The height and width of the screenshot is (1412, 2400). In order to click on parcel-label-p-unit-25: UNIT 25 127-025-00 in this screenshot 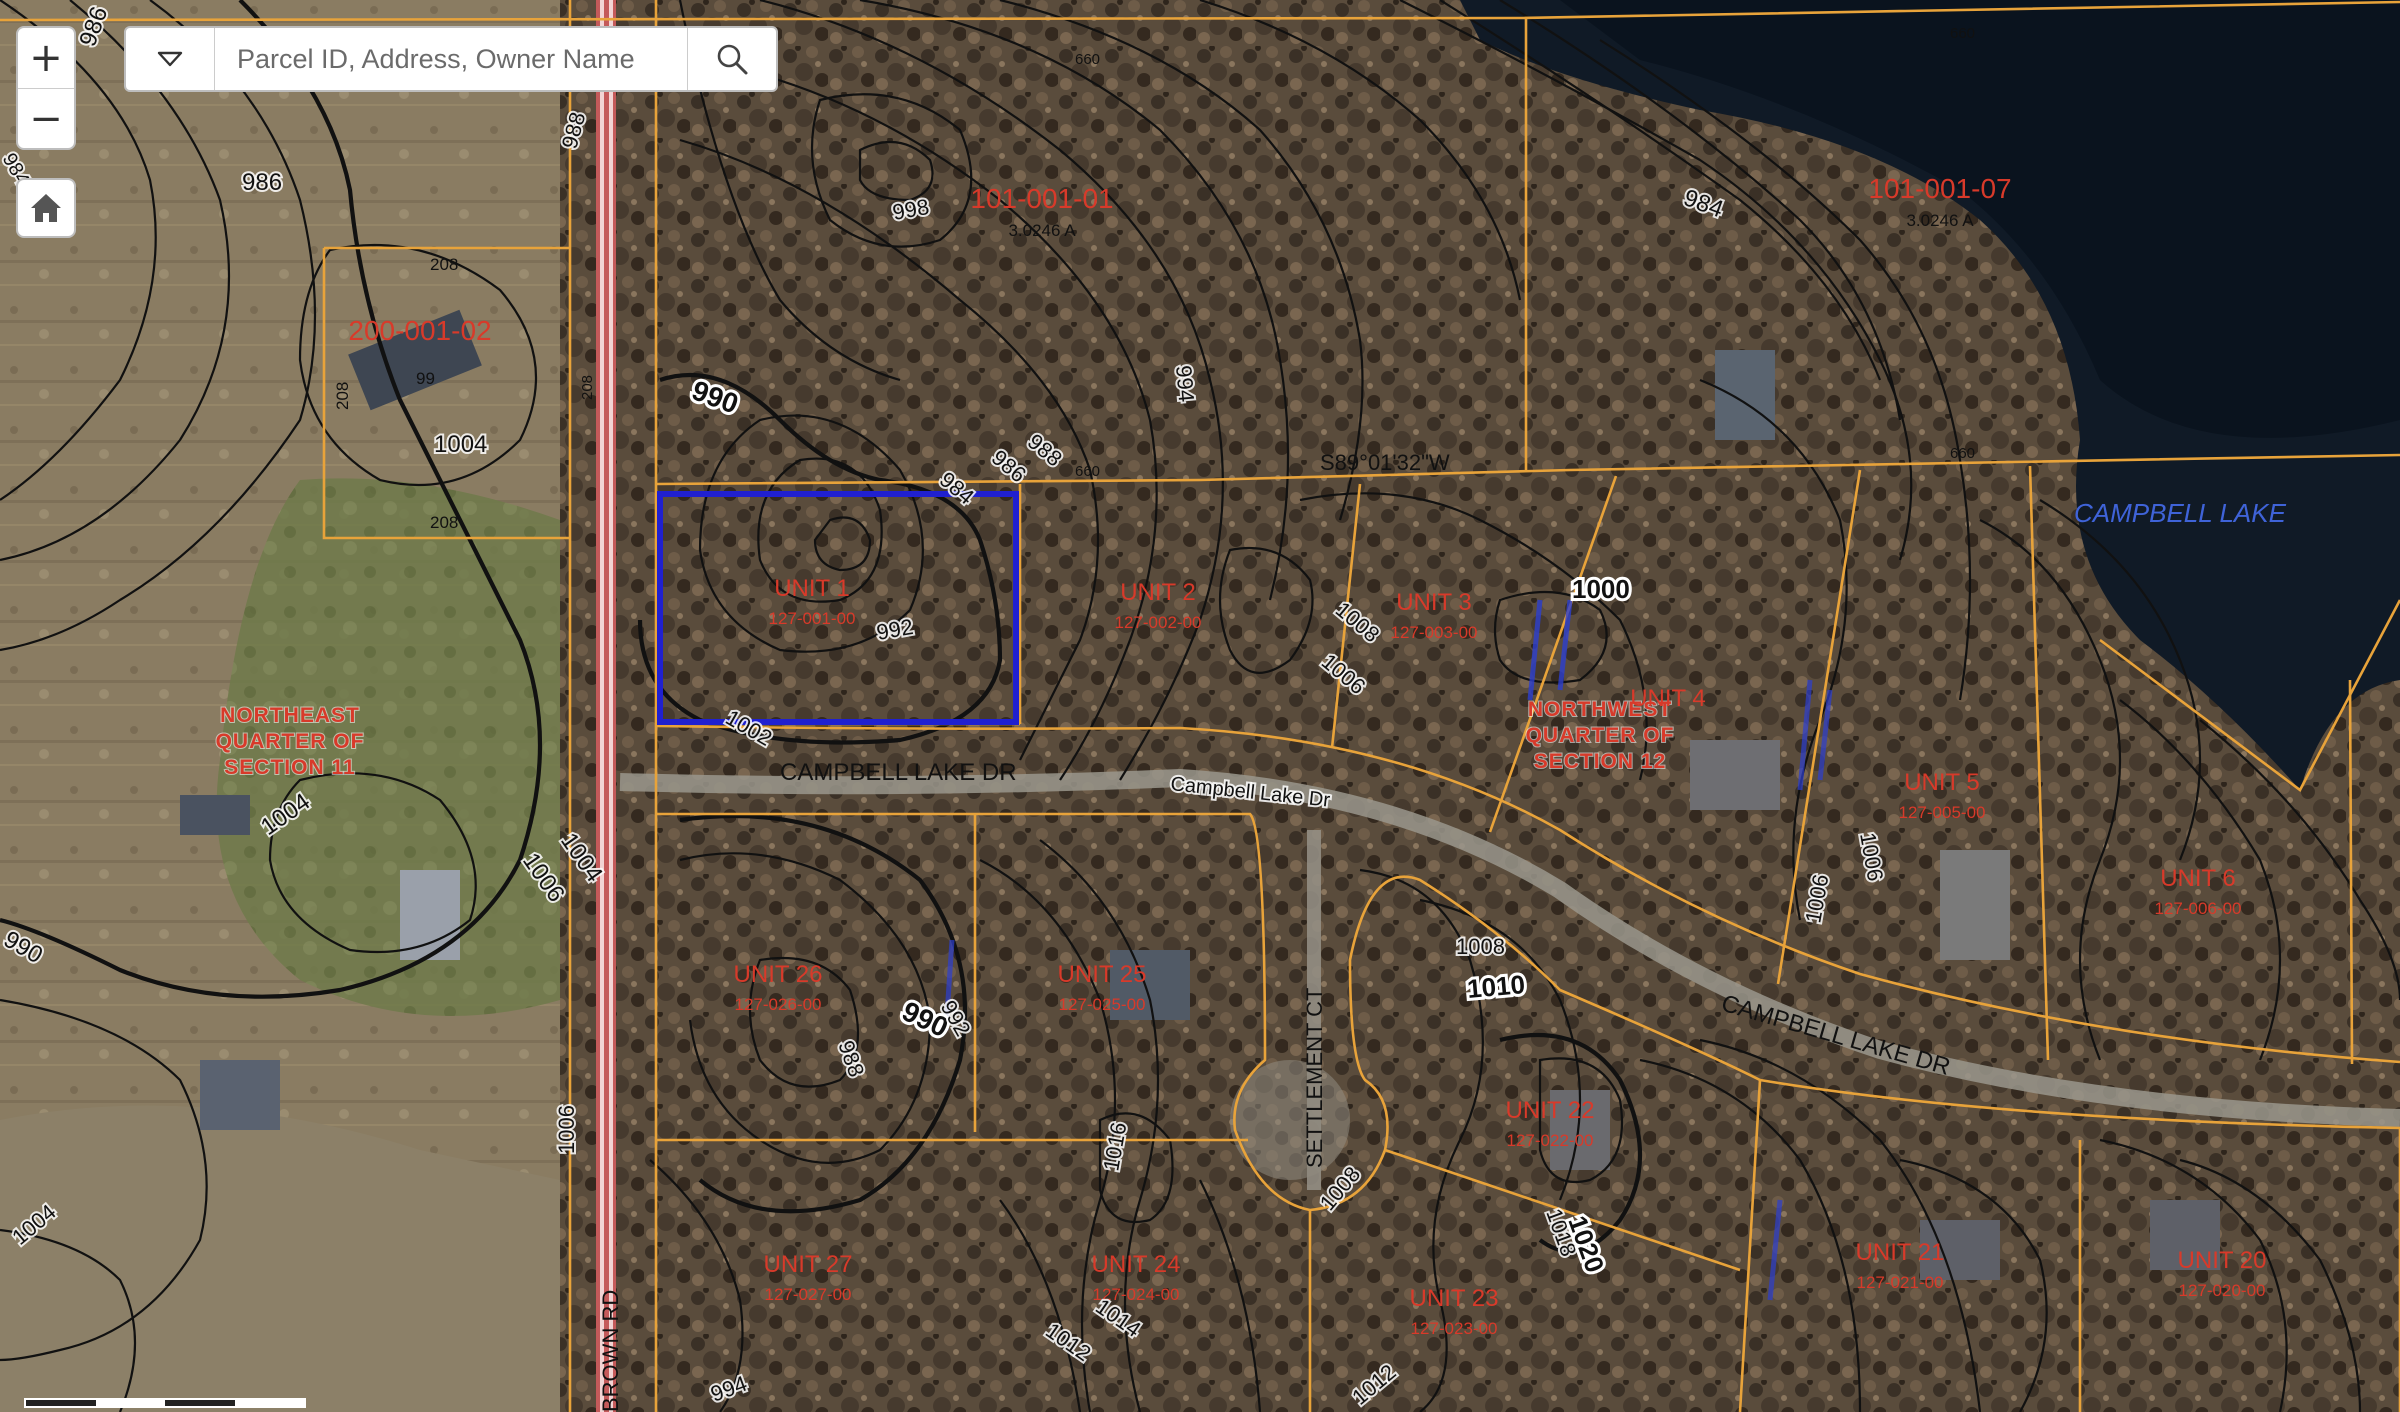, I will do `click(1102, 987)`.